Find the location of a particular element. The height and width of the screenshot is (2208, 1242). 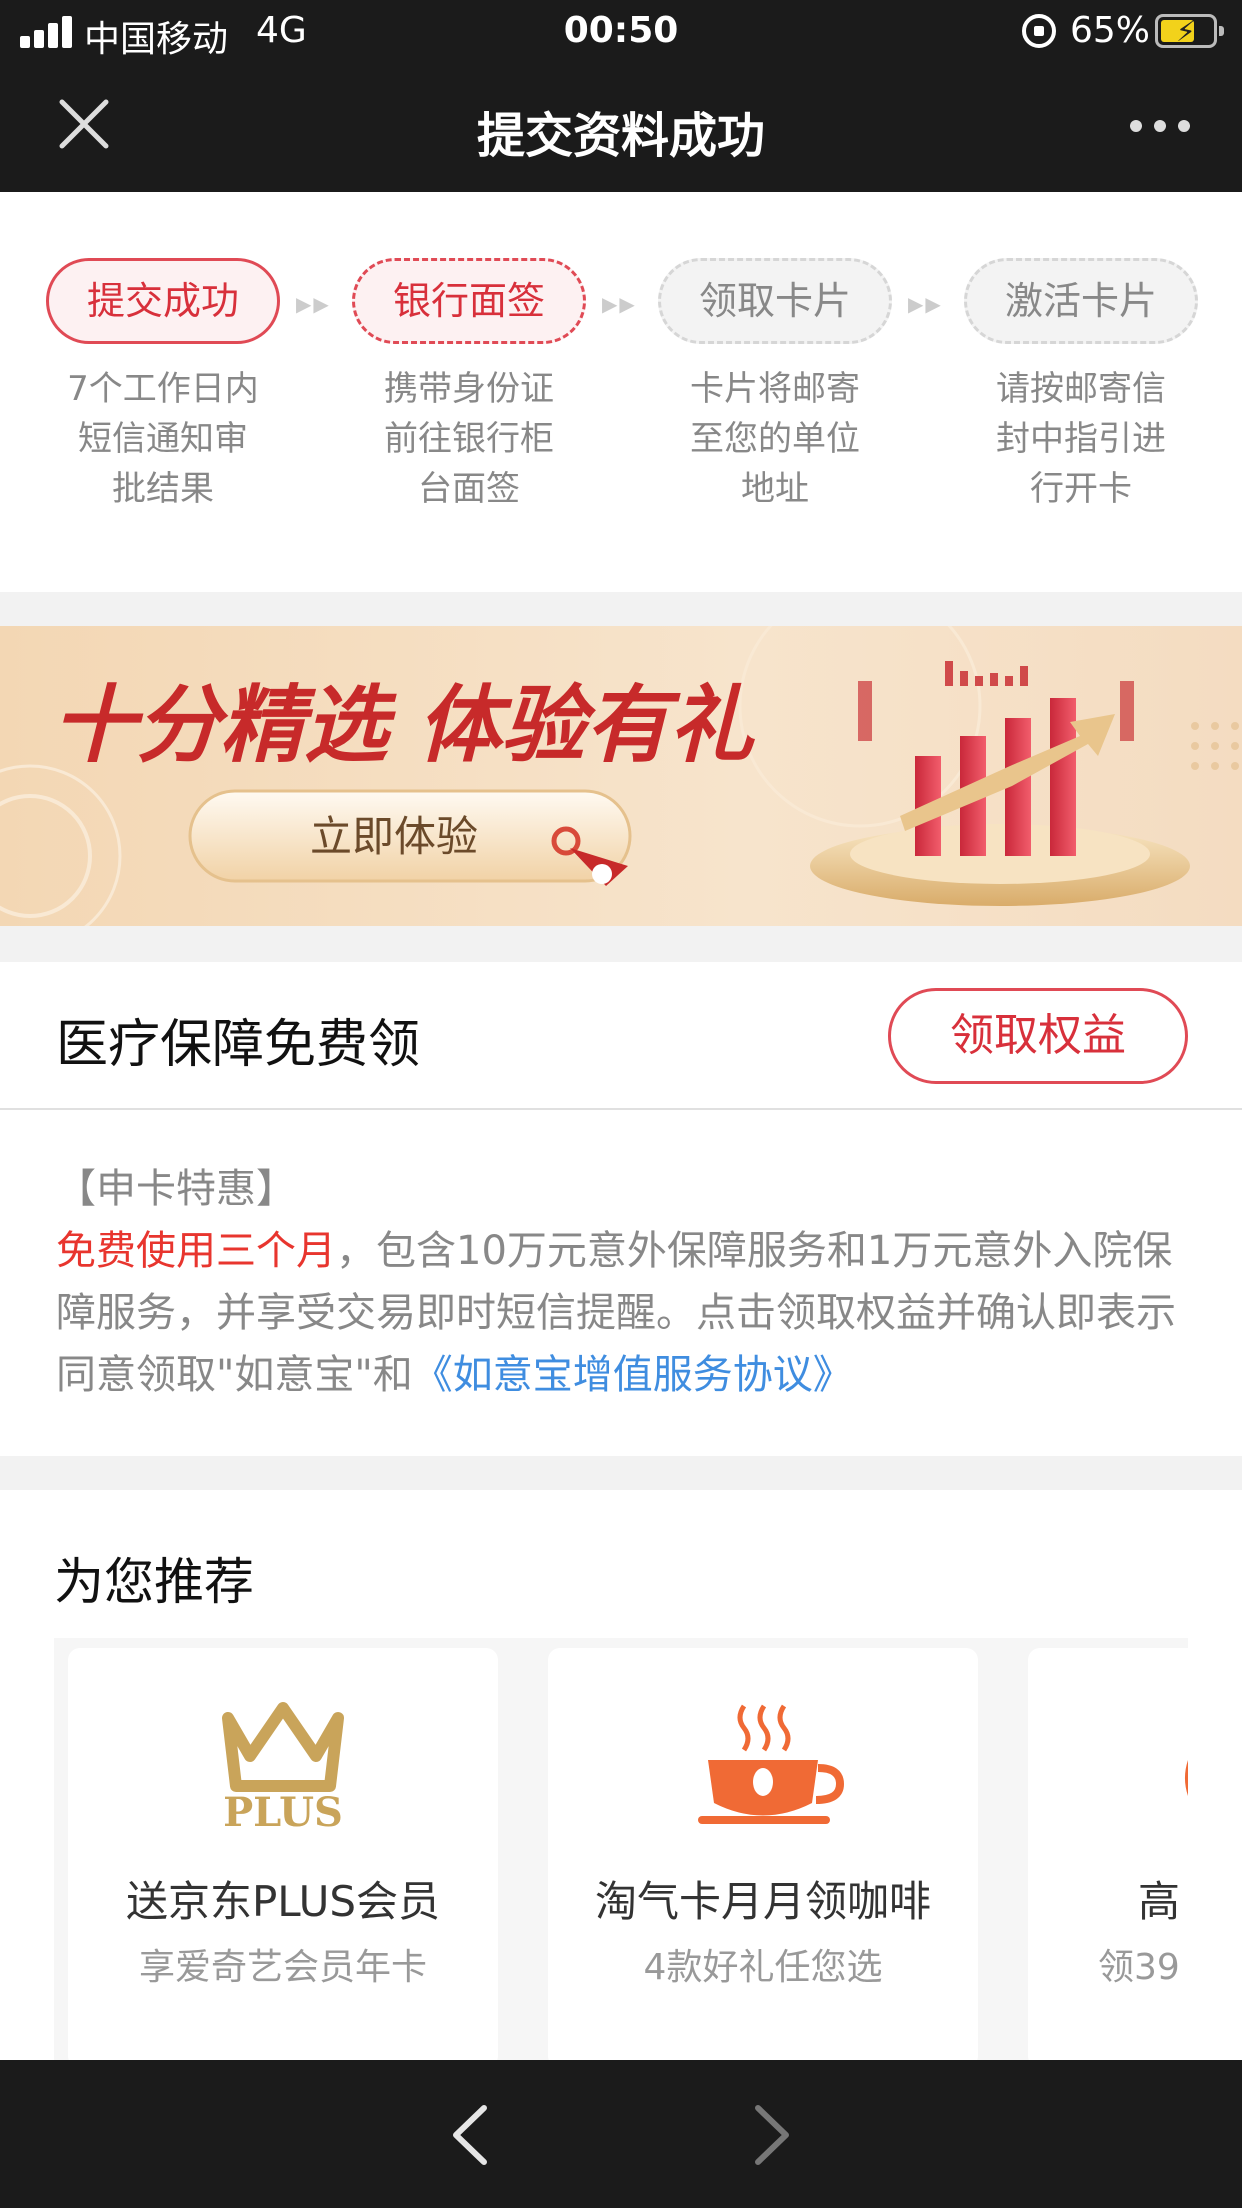

step-description: 7个工作日内 短信通知审 批结果 is located at coordinates (163, 439).